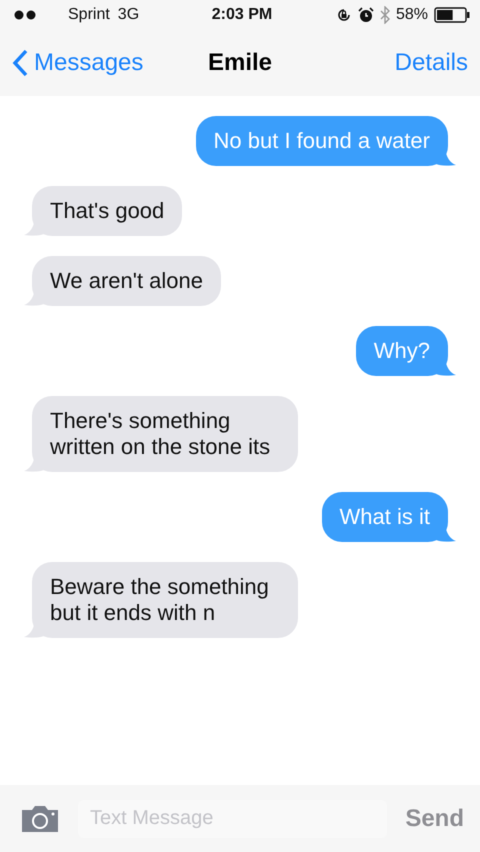 This screenshot has height=852, width=480. I want to click on received-message: There's something written on the stone its, so click(165, 434).